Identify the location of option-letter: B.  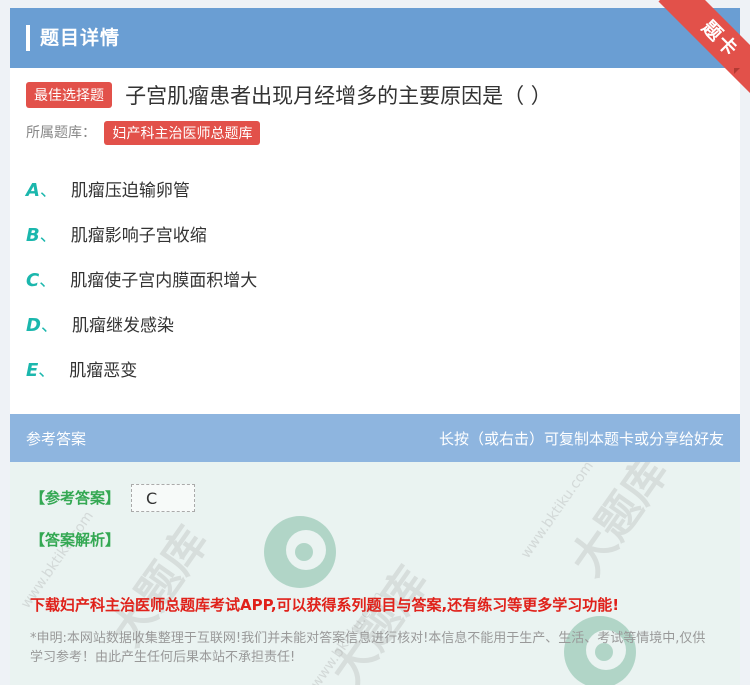
(33, 235).